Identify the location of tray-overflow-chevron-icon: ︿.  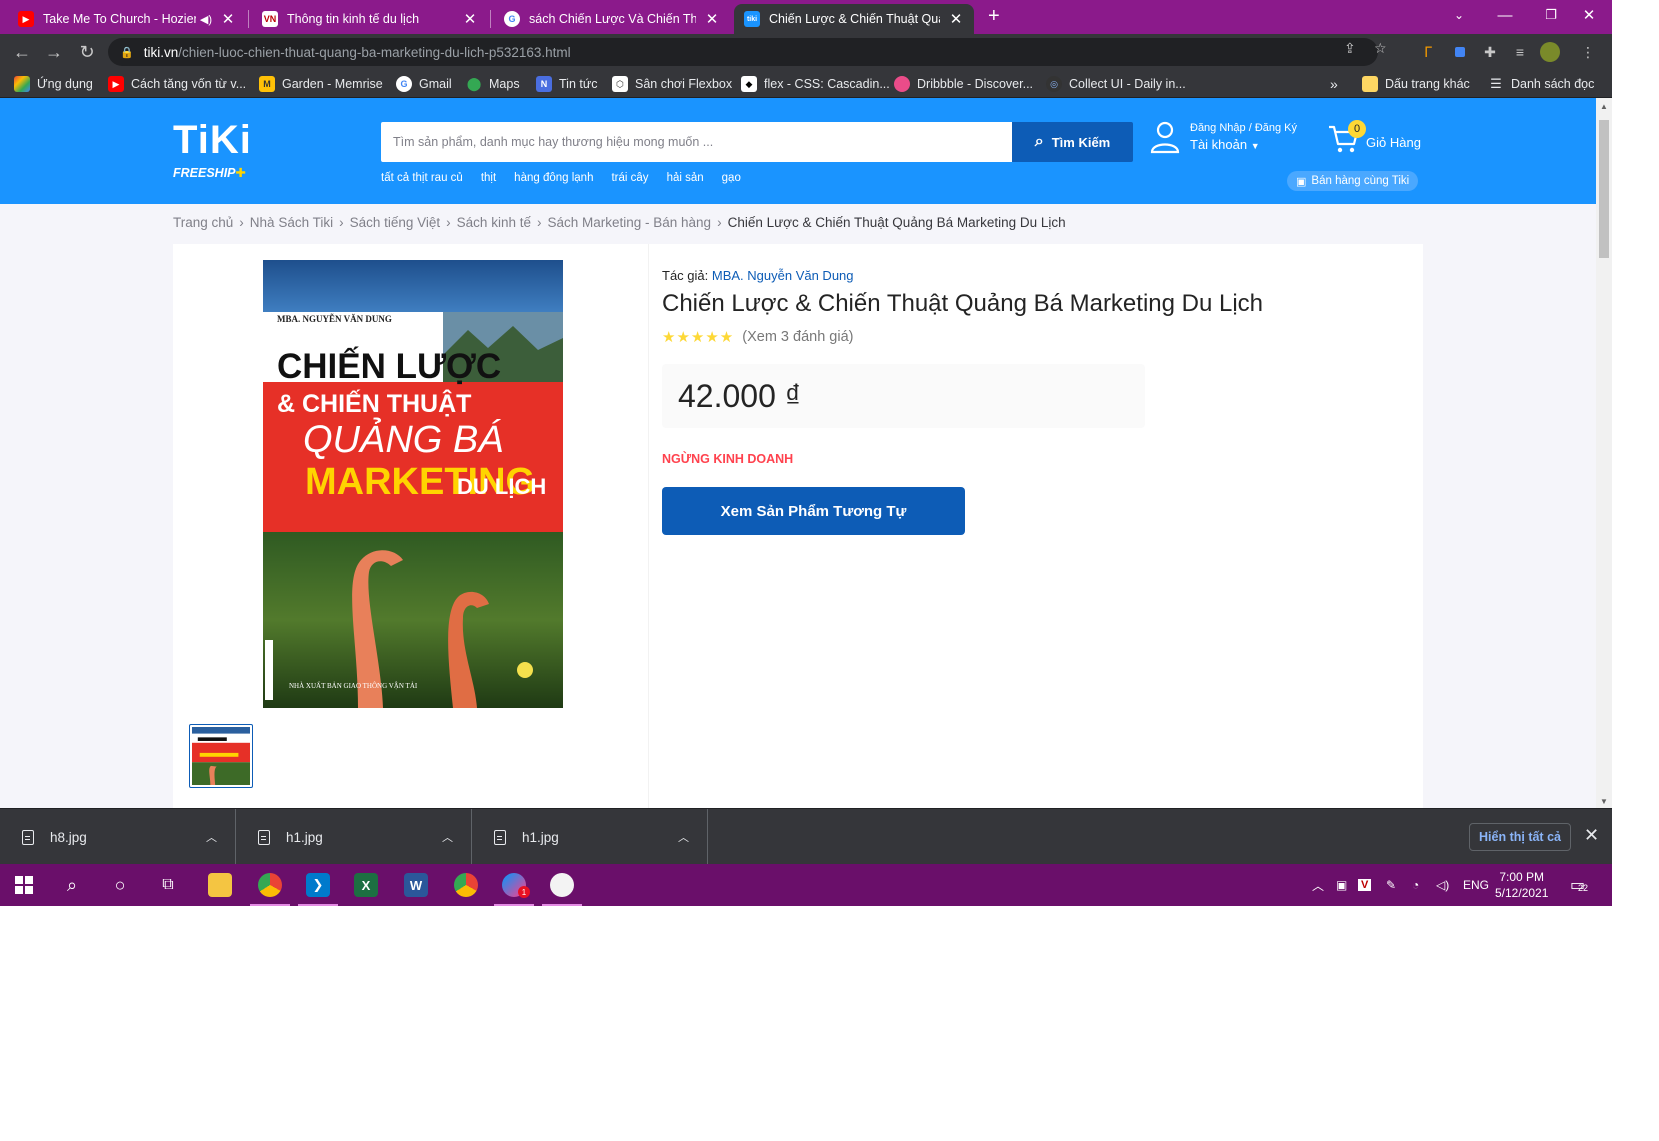
(1318, 885).